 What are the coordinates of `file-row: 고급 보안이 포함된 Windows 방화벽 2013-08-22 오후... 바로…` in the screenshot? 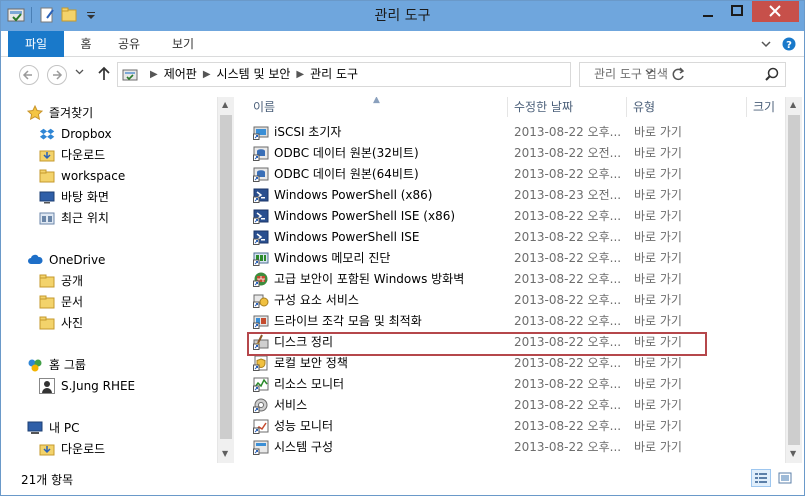 It's located at (518, 279).